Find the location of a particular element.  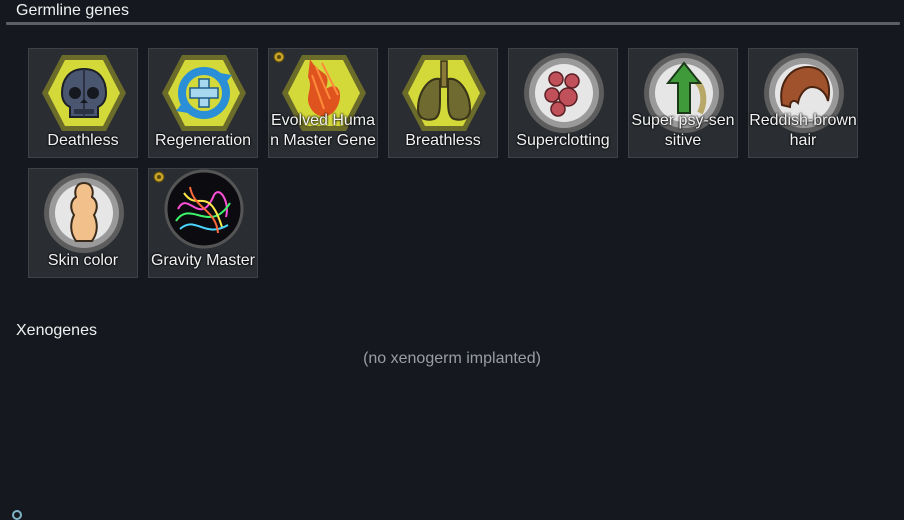

gravity-orb-icon is located at coordinates (204, 209).